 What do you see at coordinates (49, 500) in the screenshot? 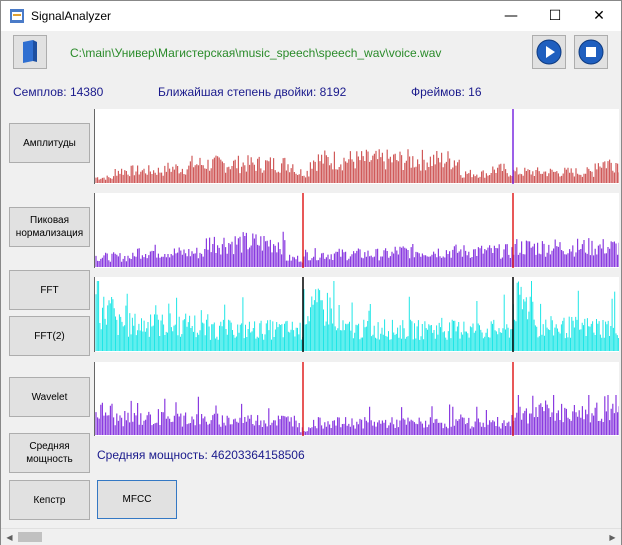
I see `cepstrum-button: Кепстр` at bounding box center [49, 500].